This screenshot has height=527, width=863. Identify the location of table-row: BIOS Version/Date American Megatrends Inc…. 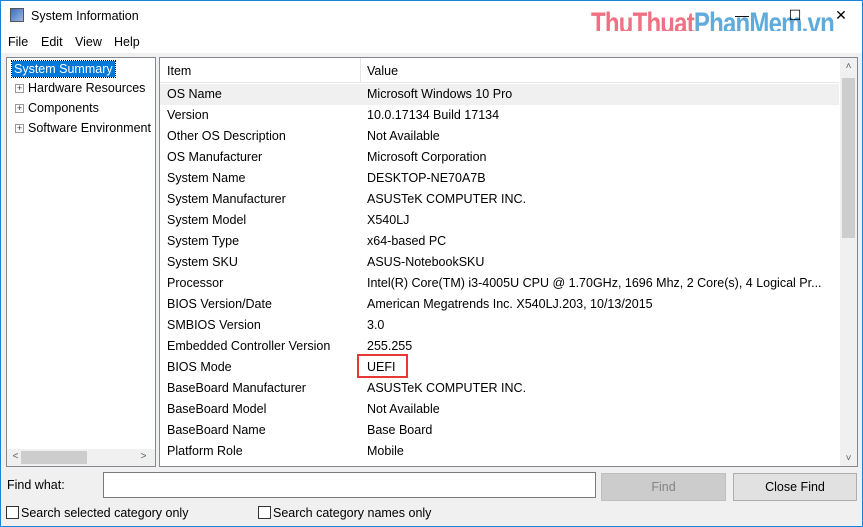
(499, 304).